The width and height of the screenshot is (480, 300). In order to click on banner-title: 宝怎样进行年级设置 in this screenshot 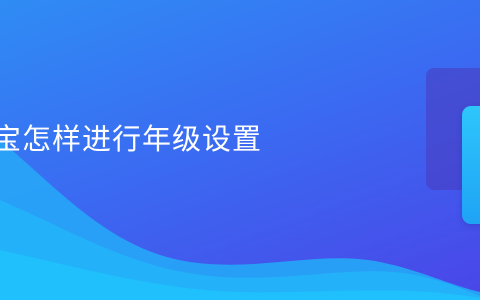, I will do `click(131, 139)`.